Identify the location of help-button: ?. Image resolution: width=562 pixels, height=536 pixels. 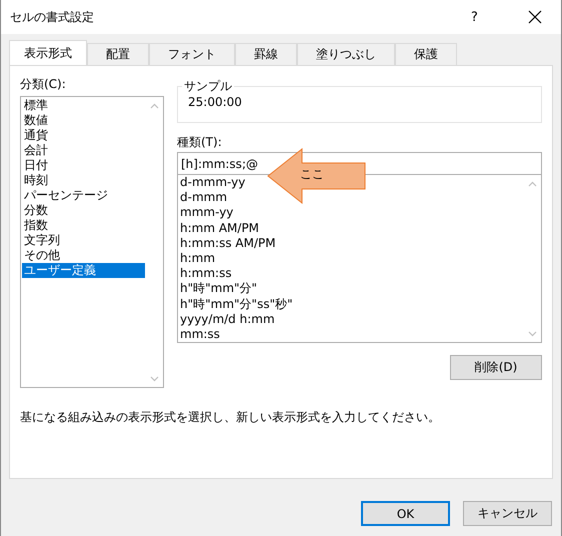
(474, 17).